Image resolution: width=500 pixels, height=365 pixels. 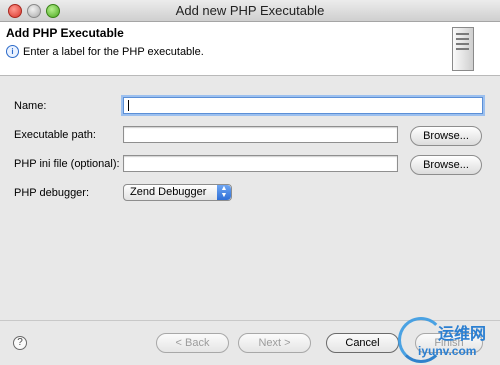 I want to click on banner-message: i Enter a label for the PHP executable., so click(x=105, y=51).